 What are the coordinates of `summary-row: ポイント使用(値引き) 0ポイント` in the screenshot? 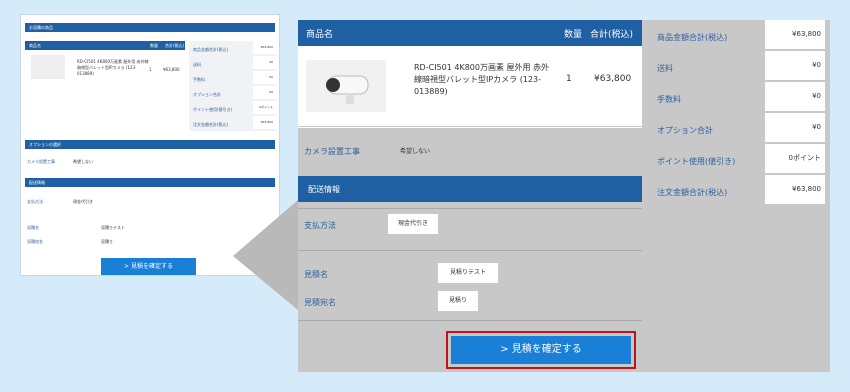 It's located at (739, 159).